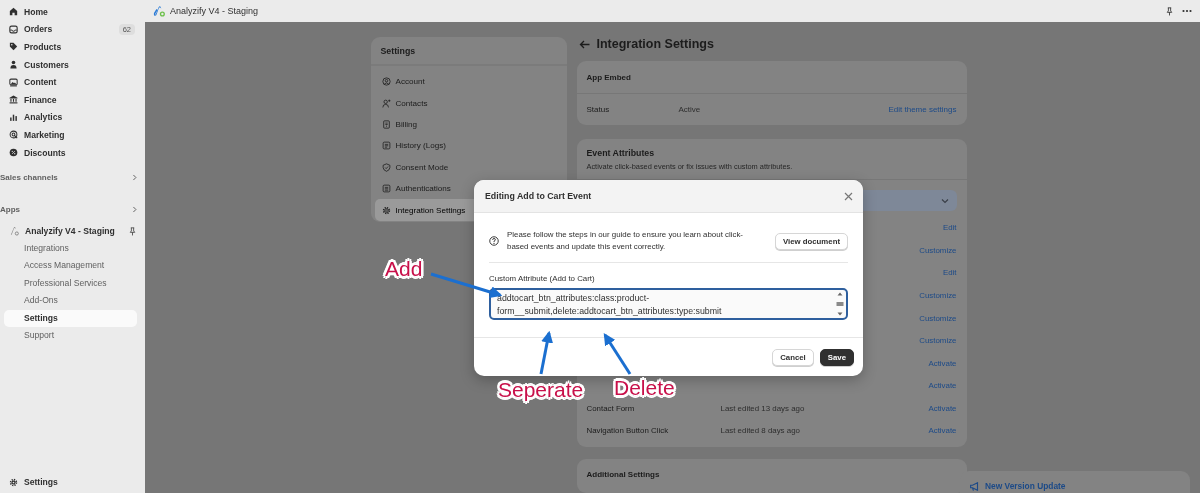  Describe the element at coordinates (494, 241) in the screenshot. I see `help-icon` at that location.